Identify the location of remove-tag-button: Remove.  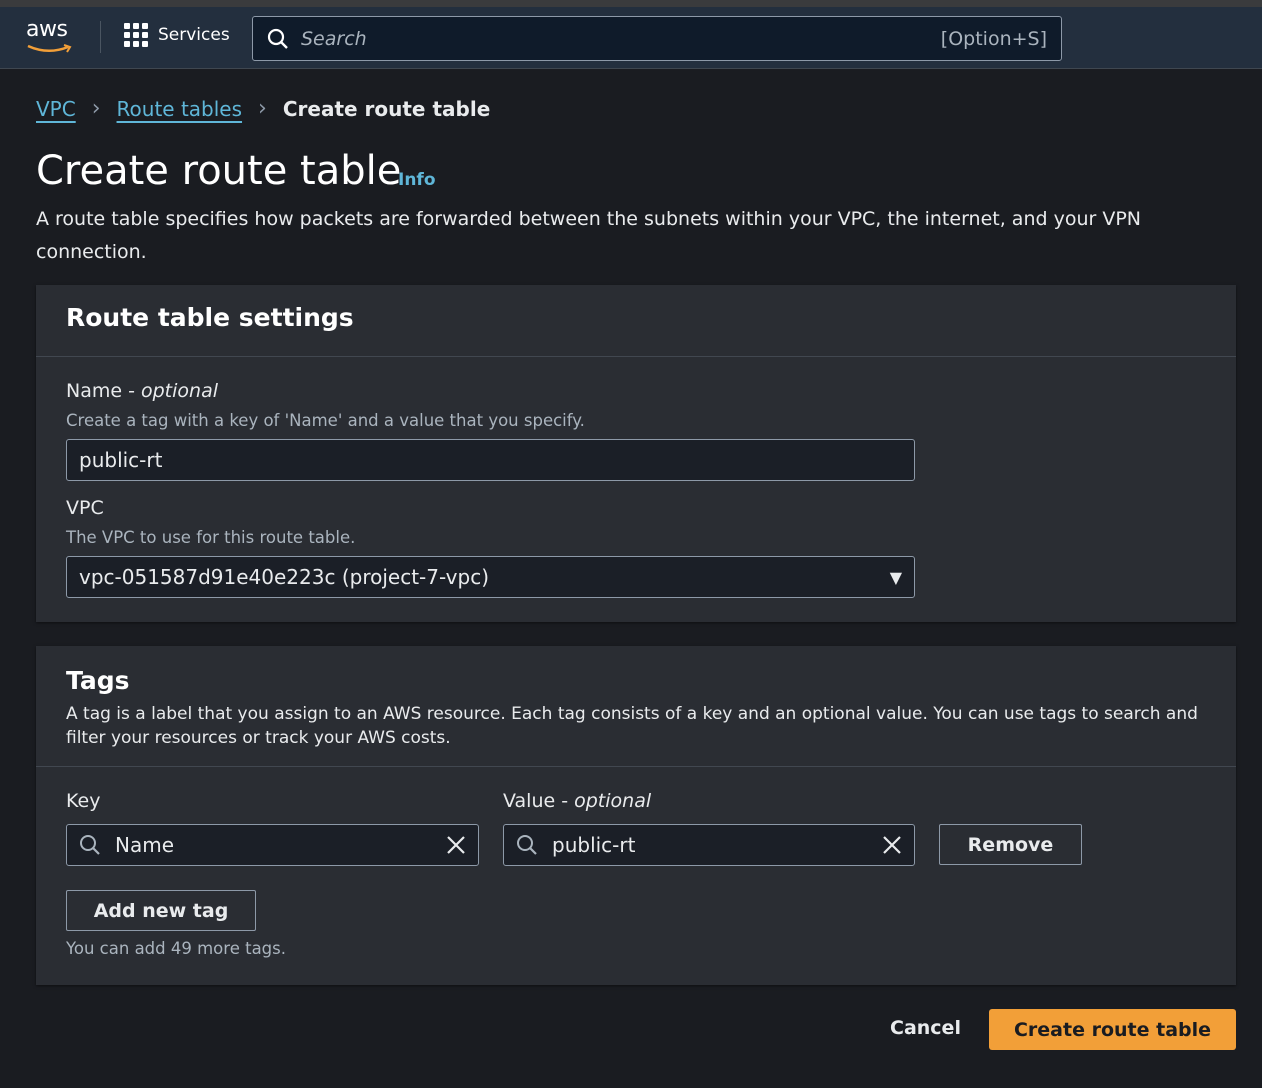
(1010, 844).